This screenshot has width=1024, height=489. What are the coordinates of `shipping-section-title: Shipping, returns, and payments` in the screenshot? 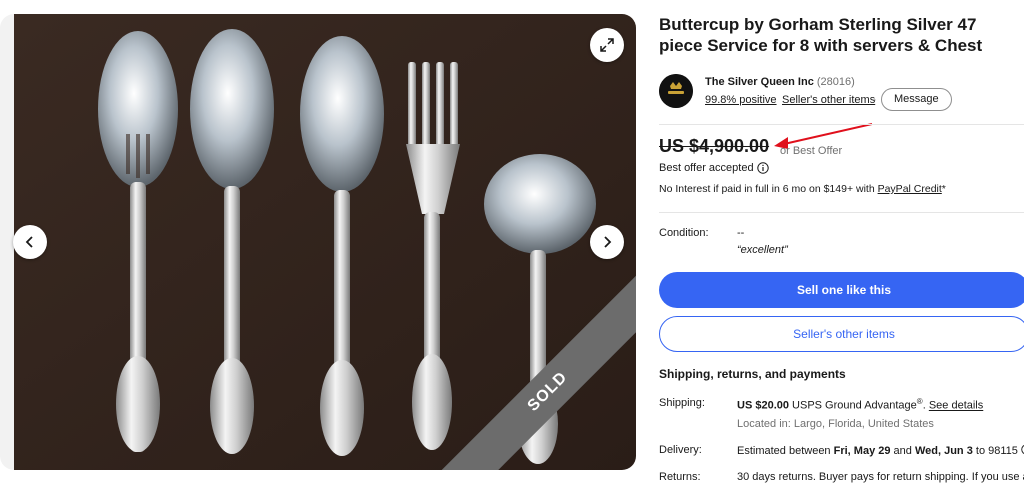 It's located at (752, 374).